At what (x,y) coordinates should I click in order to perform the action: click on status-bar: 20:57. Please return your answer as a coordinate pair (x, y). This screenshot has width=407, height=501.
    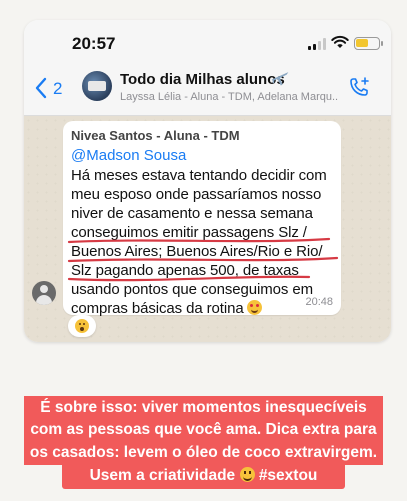
    Looking at the image, I should click on (207, 42).